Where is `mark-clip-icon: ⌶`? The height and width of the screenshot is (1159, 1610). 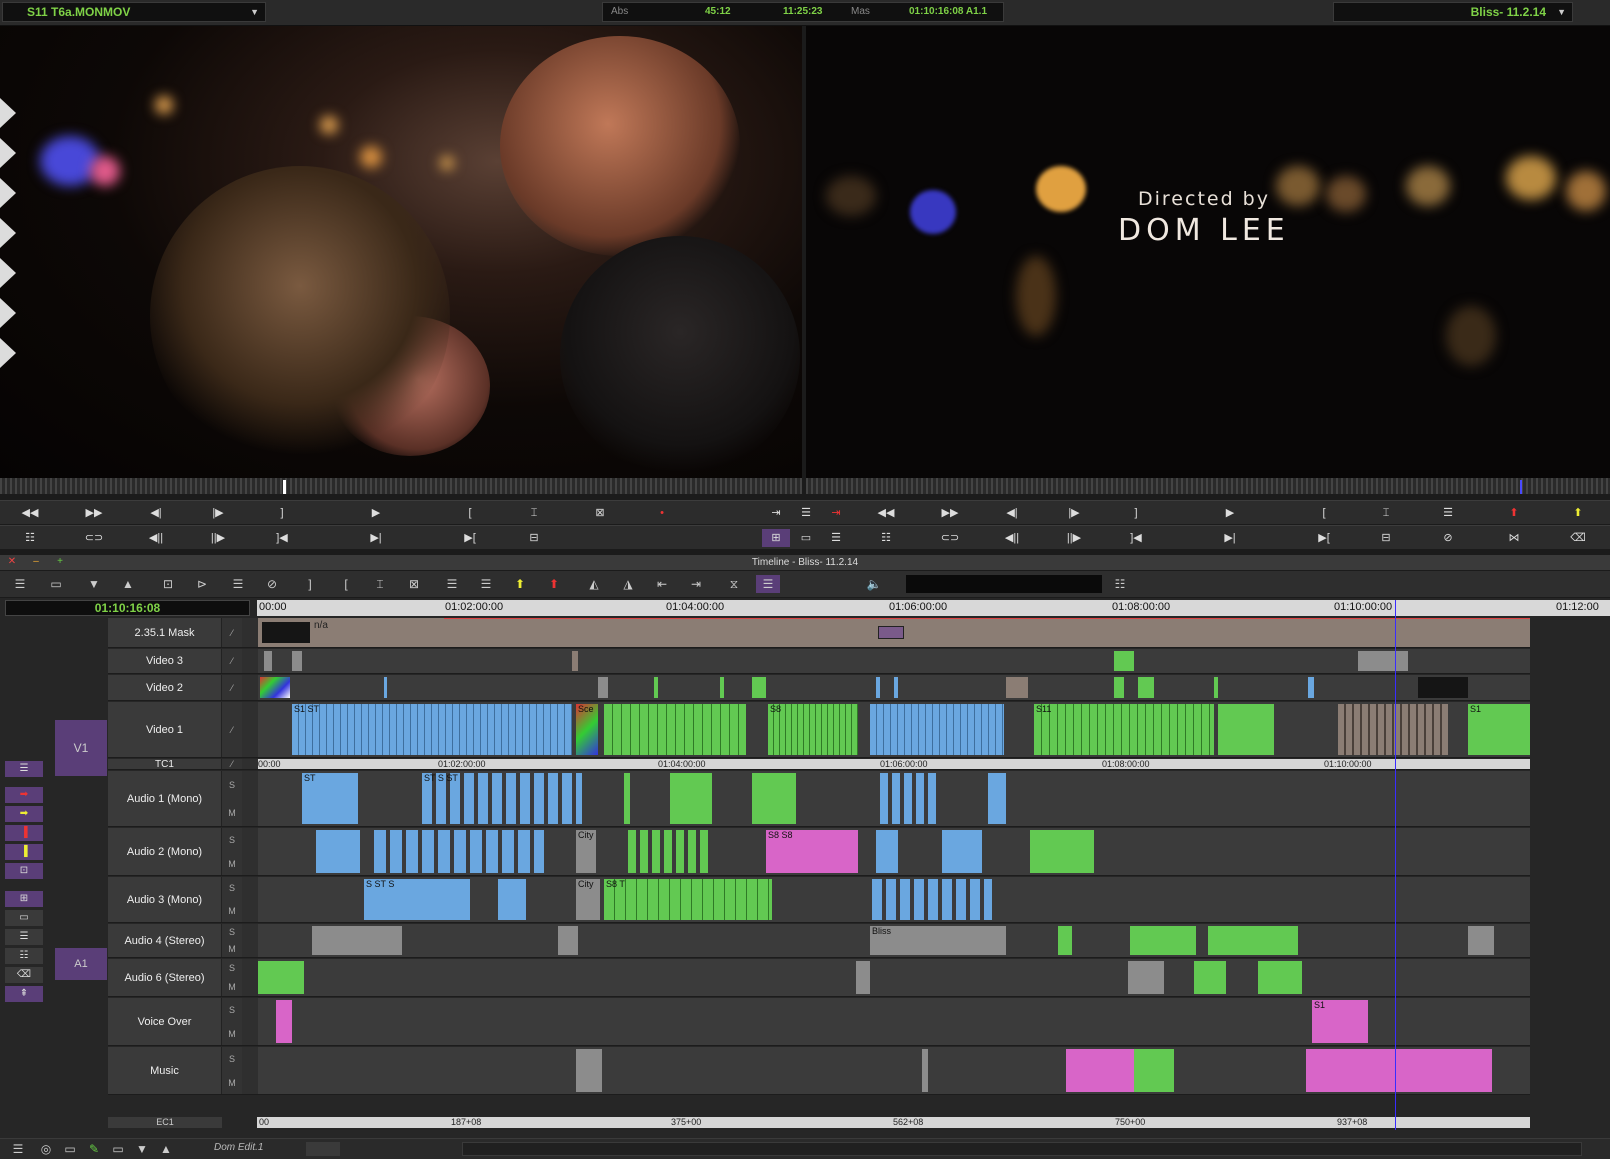 mark-clip-icon: ⌶ is located at coordinates (534, 513).